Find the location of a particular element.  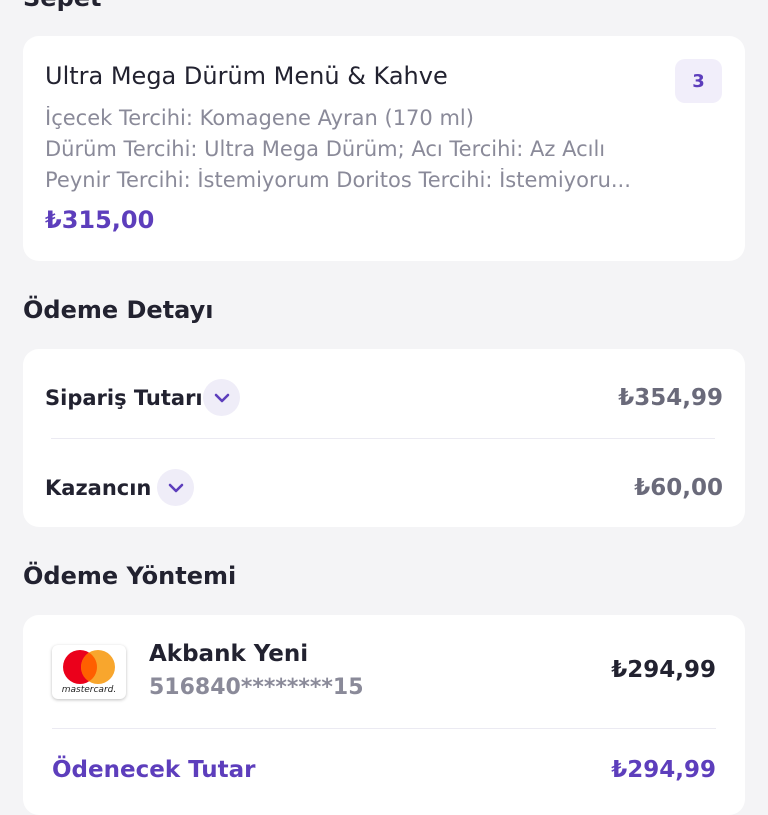

savings-value: ₺60,00 is located at coordinates (678, 488).